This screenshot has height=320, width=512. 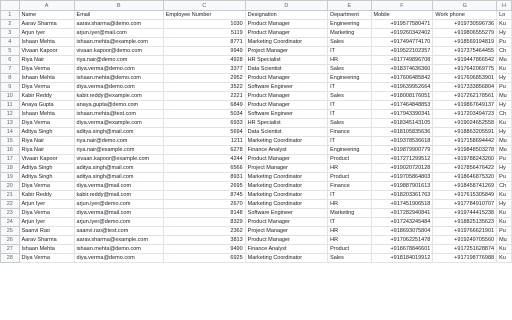 I want to click on row-number: 20, so click(x=10, y=186).